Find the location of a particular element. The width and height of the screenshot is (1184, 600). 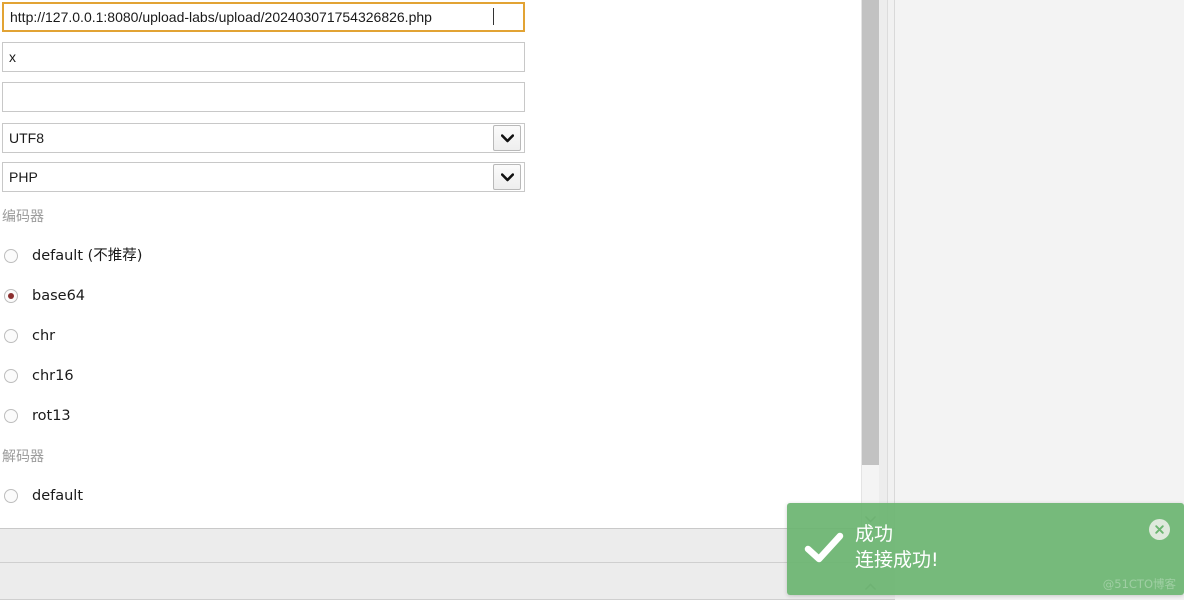

encoder-group-label: 编码器 is located at coordinates (23, 217).